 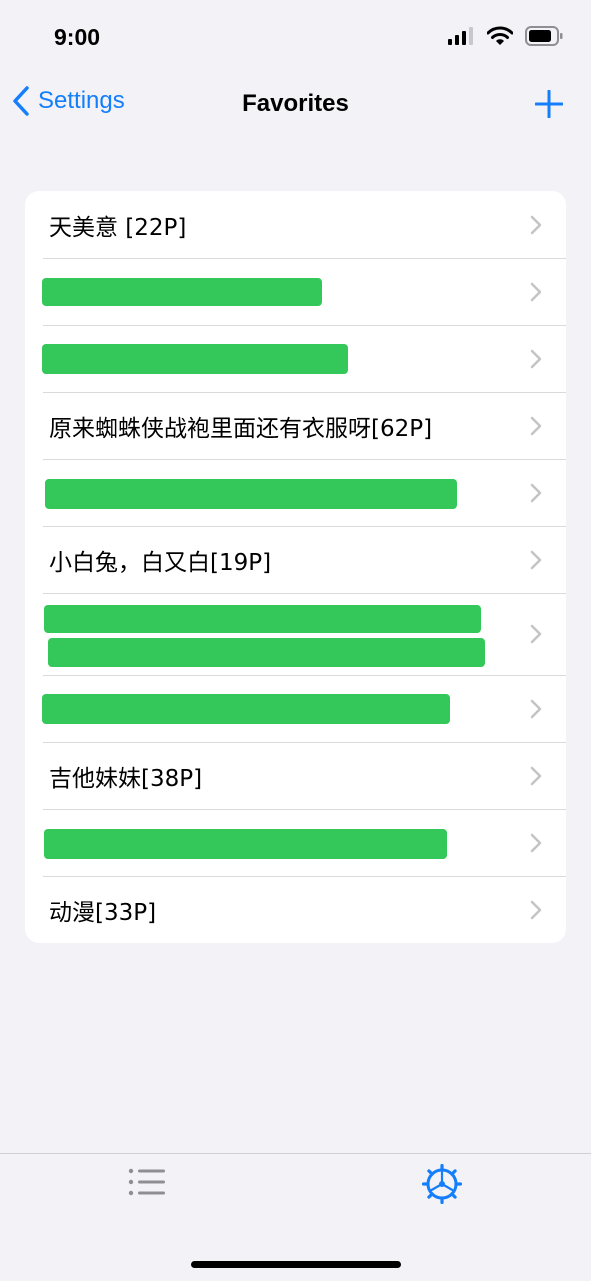 What do you see at coordinates (295, 909) in the screenshot?
I see `list-item: 动漫[33P]` at bounding box center [295, 909].